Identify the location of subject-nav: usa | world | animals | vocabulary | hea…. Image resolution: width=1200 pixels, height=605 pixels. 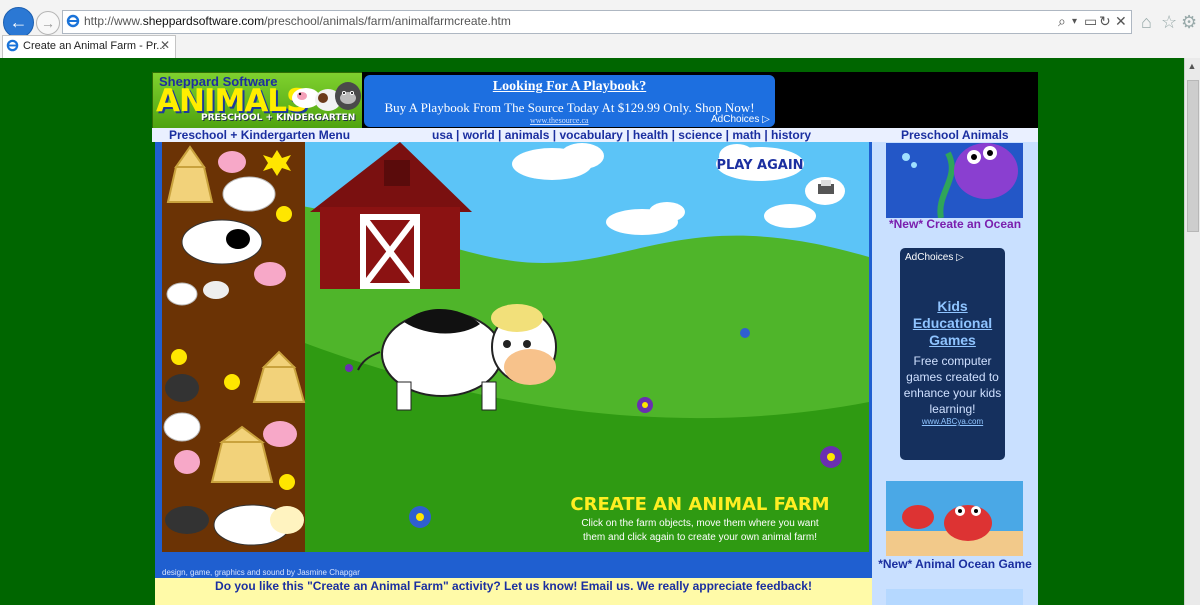
(622, 135).